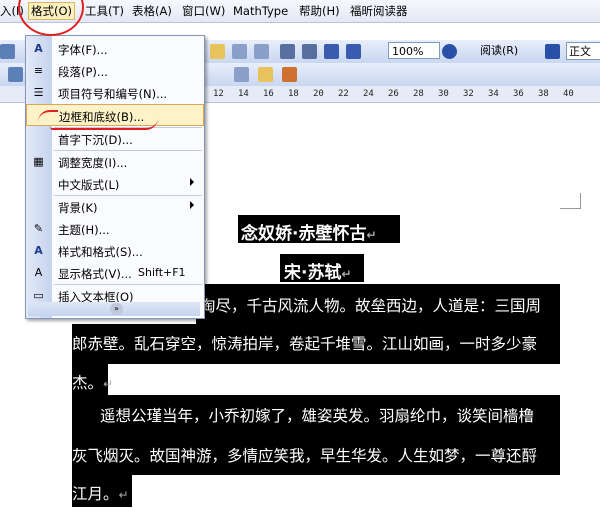 This screenshot has width=600, height=512. Describe the element at coordinates (38, 272) in the screenshot. I see `reveal-format-icon: A` at that location.